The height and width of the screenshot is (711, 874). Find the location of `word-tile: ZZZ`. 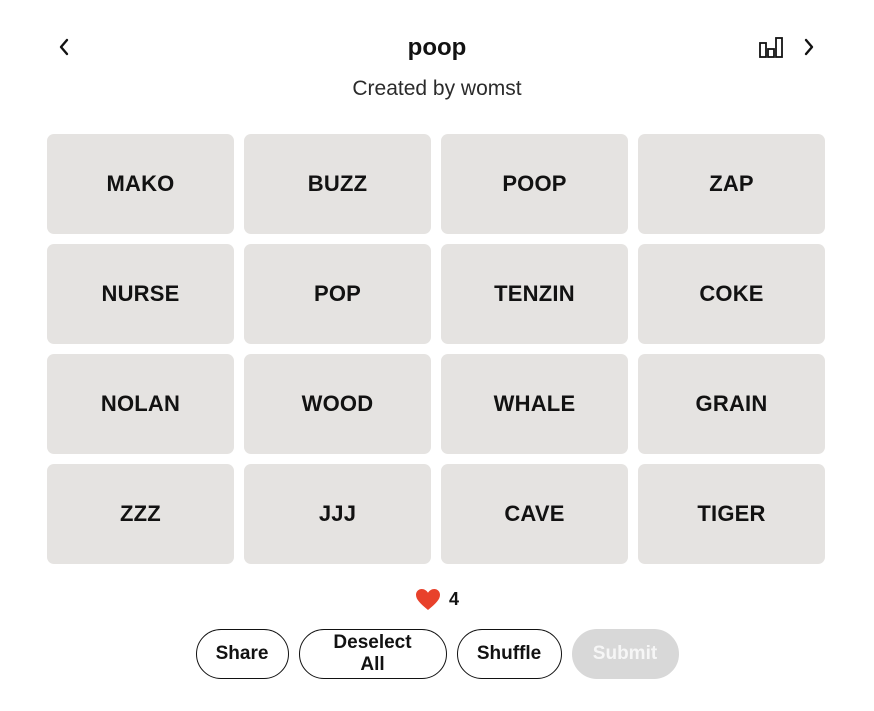

word-tile: ZZZ is located at coordinates (140, 514).